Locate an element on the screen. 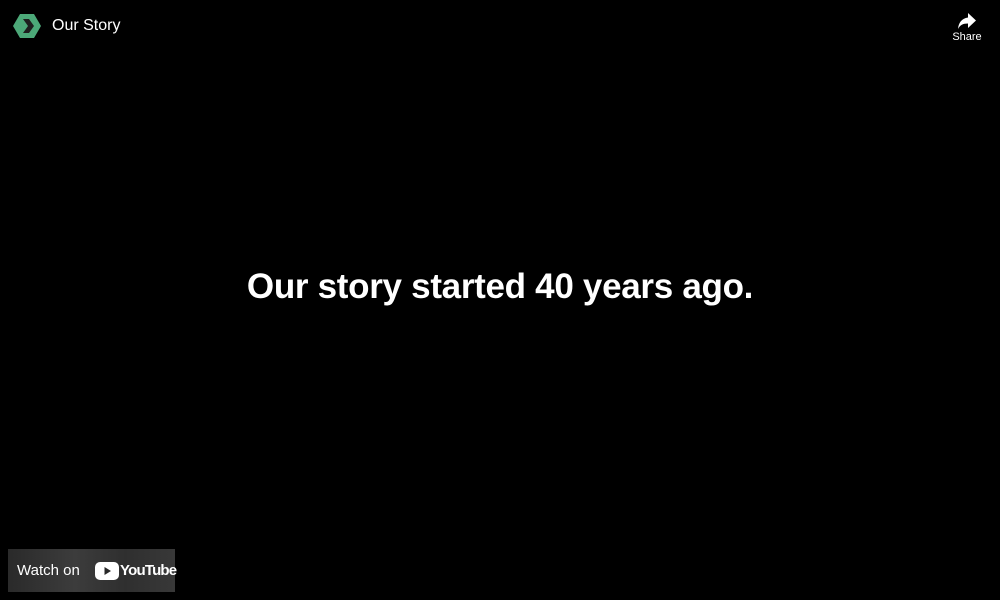 The height and width of the screenshot is (600, 1000). youtube-wordmark: YouTube is located at coordinates (148, 570).